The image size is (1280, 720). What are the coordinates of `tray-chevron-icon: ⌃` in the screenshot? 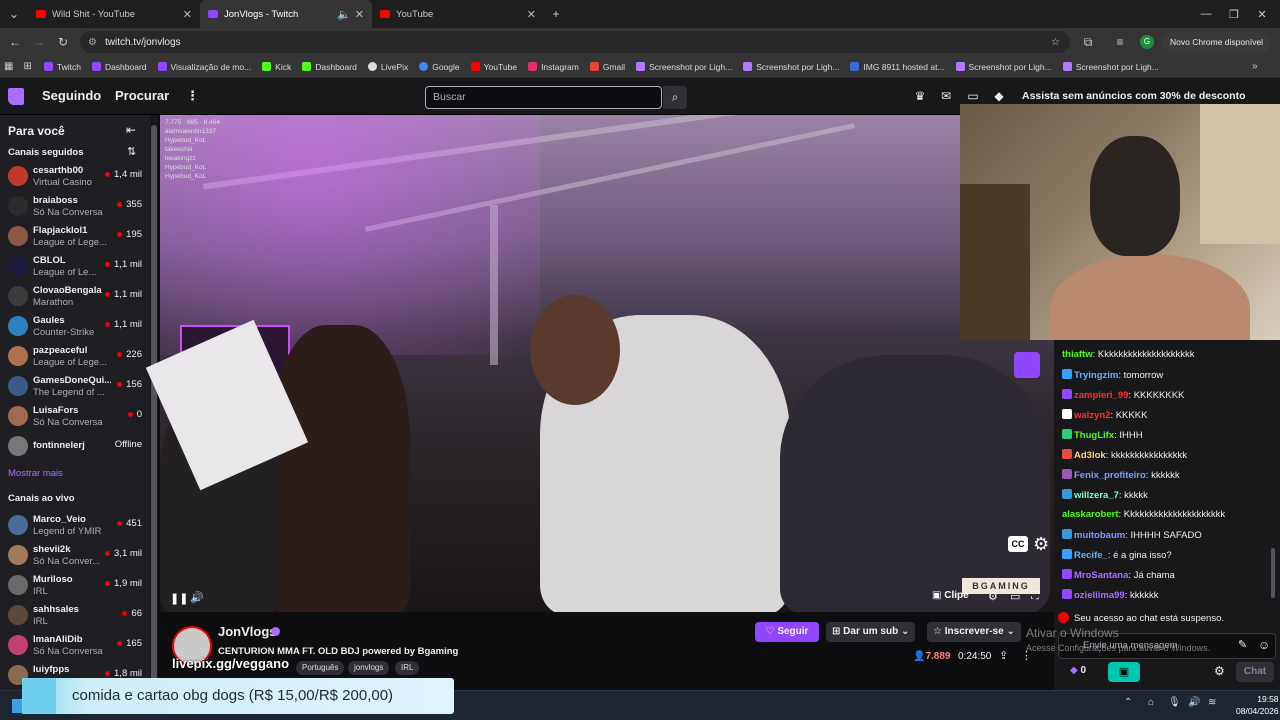 It's located at (1128, 702).